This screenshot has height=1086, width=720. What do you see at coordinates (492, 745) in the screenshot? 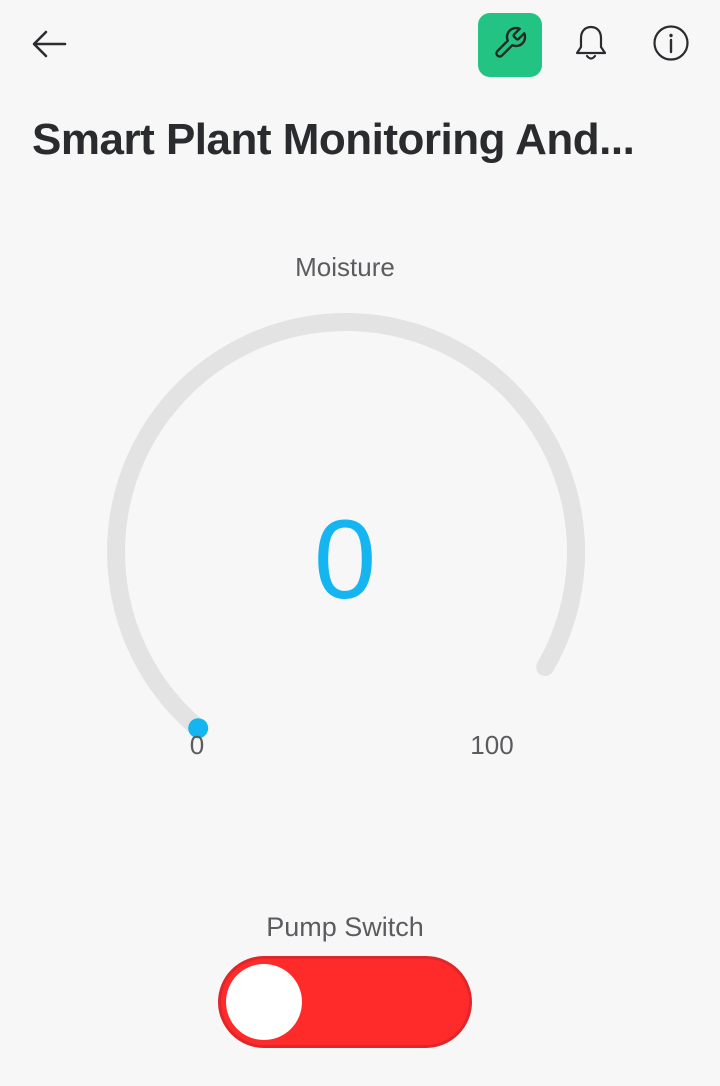
I see `gauge-max-label: 100` at bounding box center [492, 745].